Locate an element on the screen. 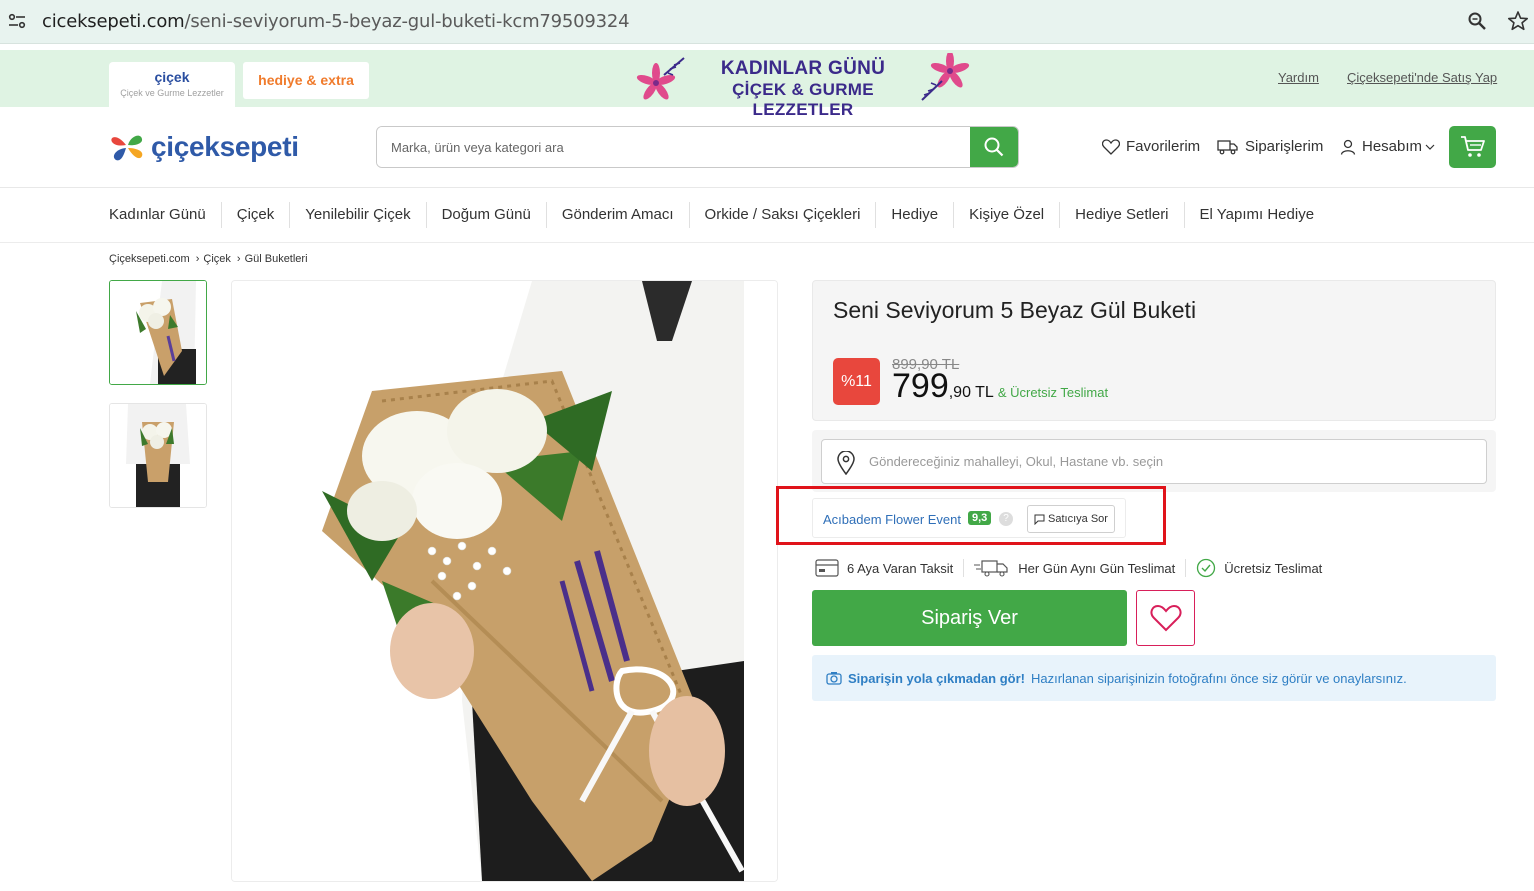  camera-icon is located at coordinates (834, 678).